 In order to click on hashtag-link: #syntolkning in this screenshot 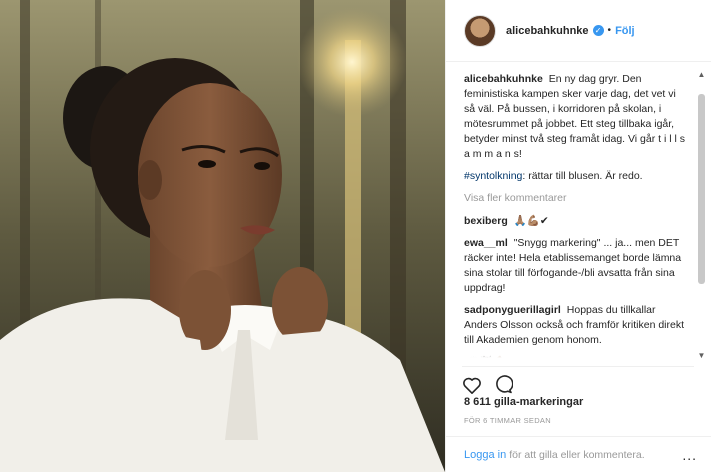, I will do `click(493, 176)`.